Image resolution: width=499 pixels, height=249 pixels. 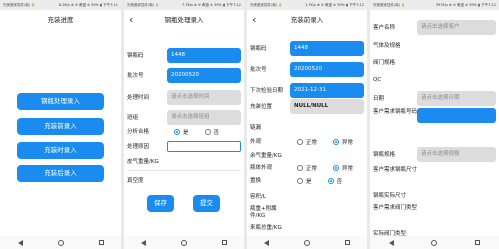 What do you see at coordinates (216, 133) in the screenshot?
I see `radio-label: 否` at bounding box center [216, 133].